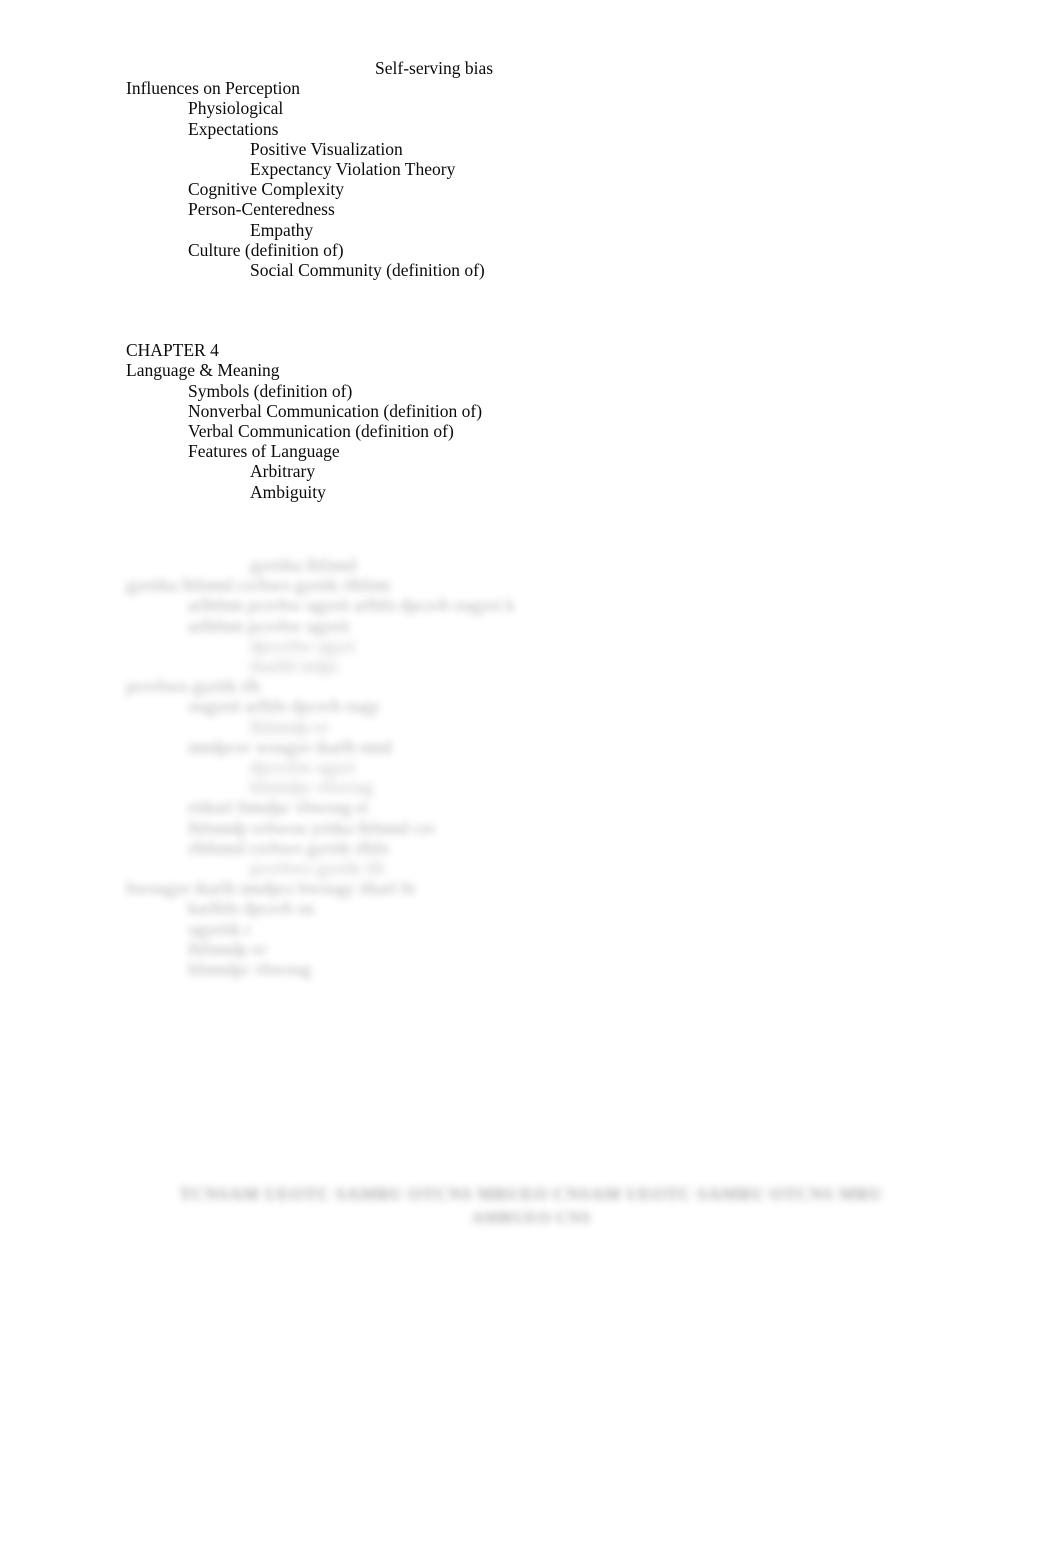 The image size is (1062, 1561). Describe the element at coordinates (326, 148) in the screenshot. I see `outline-line: Positive Visualization` at that location.